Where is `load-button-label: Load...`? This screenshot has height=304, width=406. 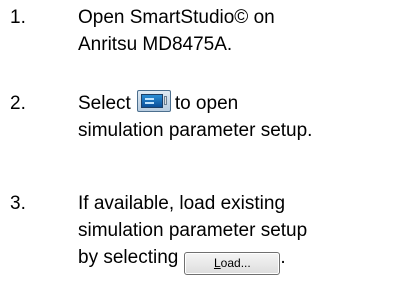
load-button-label: Load... is located at coordinates (232, 263).